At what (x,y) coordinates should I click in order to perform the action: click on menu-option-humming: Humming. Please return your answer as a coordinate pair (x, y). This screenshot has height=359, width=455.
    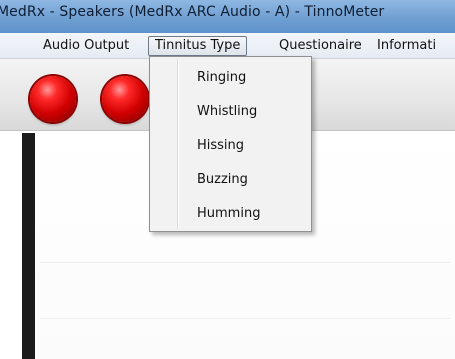
    Looking at the image, I should click on (230, 214).